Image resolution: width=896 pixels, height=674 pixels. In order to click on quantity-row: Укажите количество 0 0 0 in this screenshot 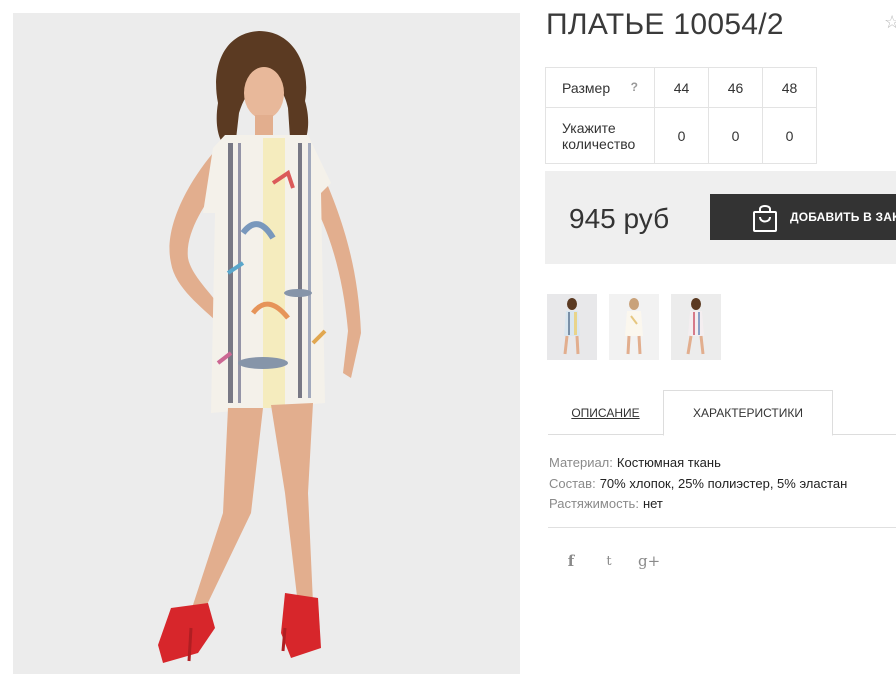, I will do `click(681, 135)`.